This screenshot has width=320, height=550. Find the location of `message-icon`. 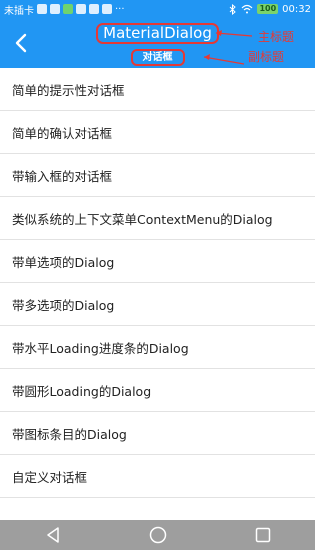

message-icon is located at coordinates (107, 9).